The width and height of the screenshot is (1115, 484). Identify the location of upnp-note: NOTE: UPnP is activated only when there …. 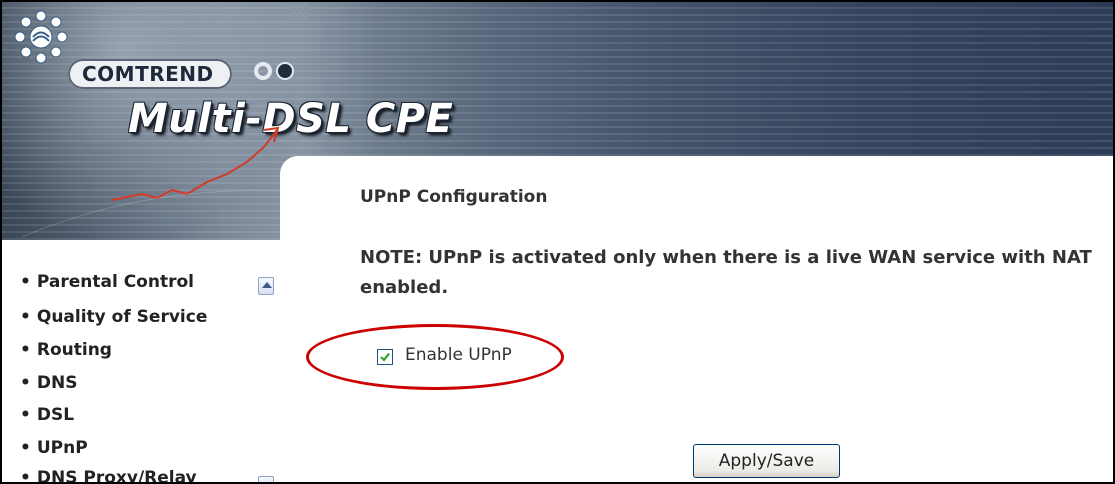
(726, 272).